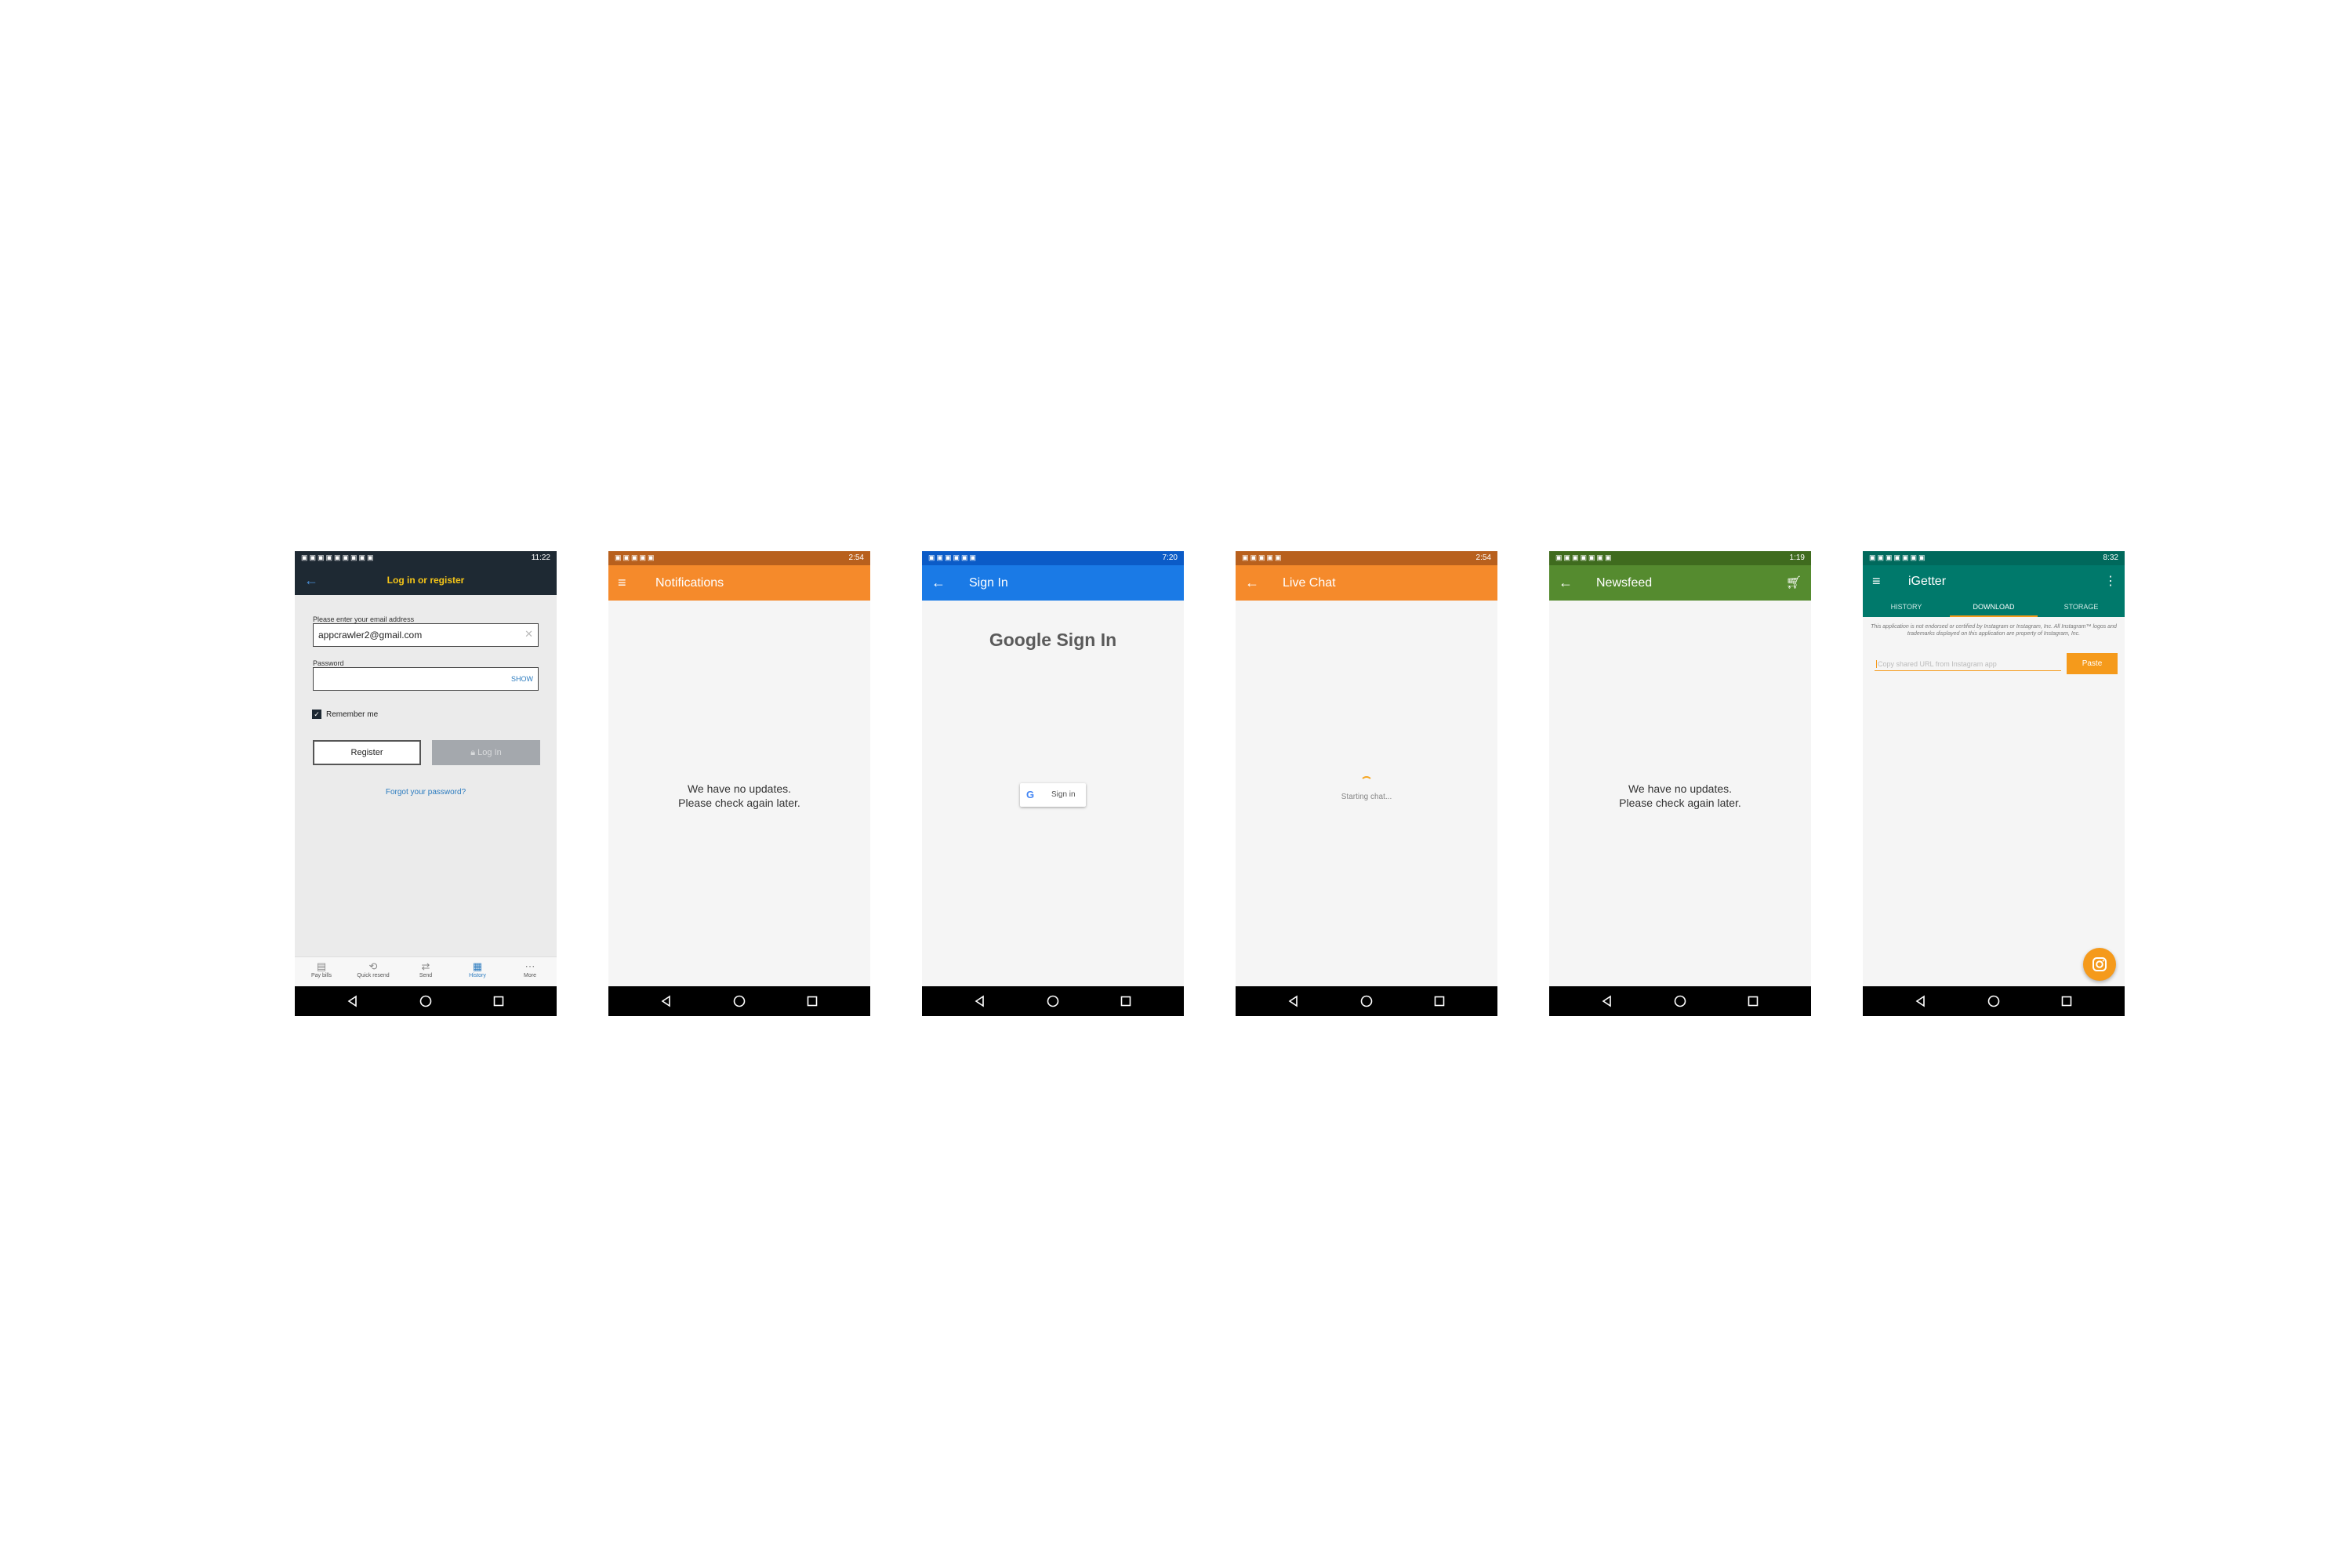 The width and height of the screenshot is (2352, 1568). I want to click on send-icon: ⇄, so click(425, 966).